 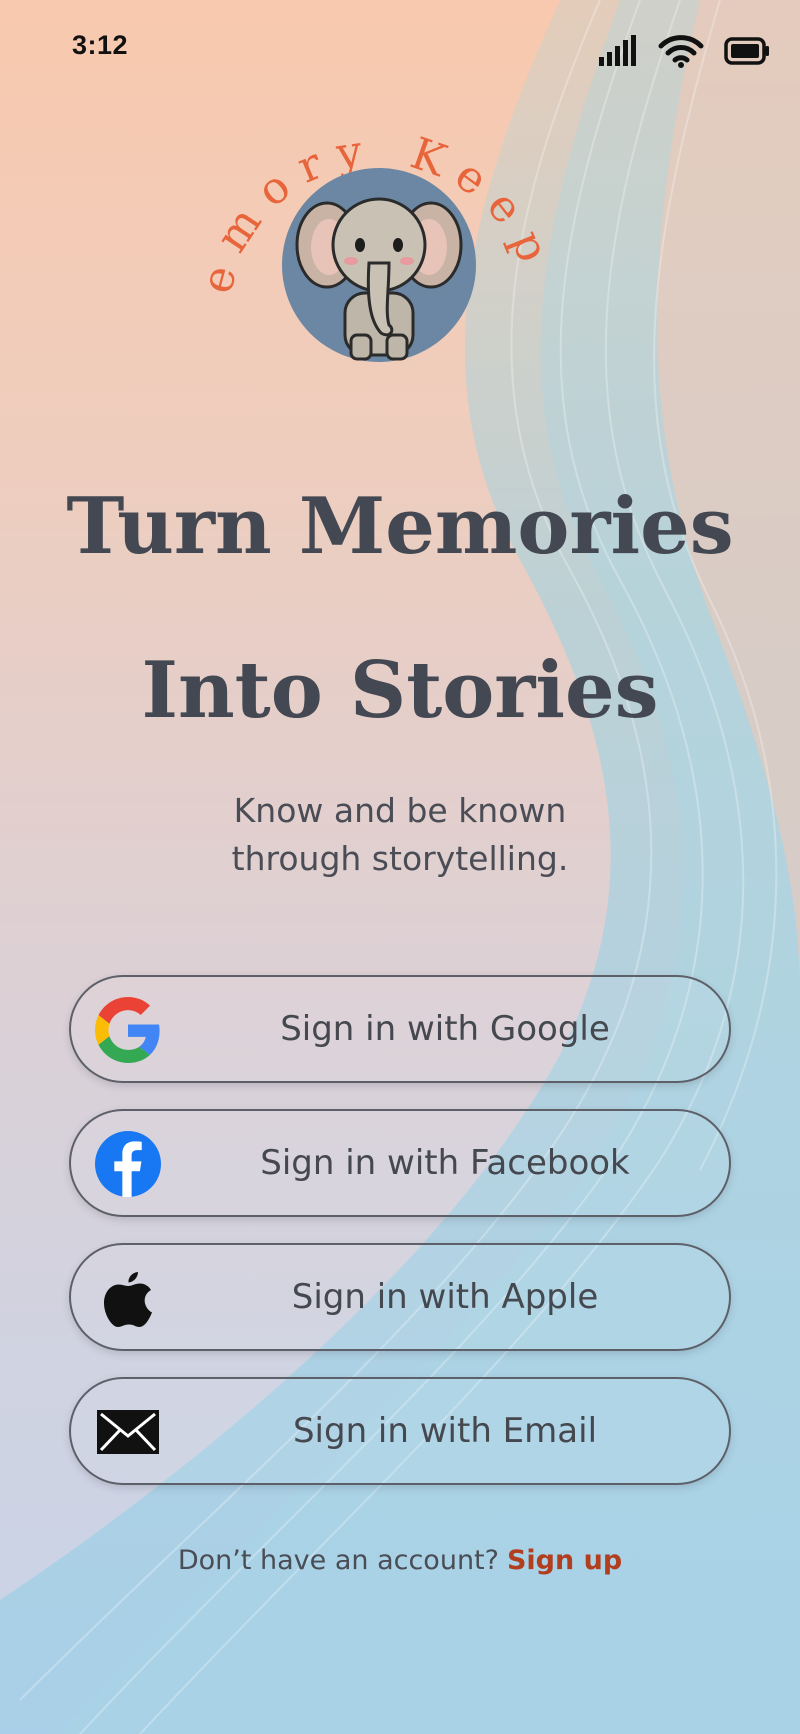 I want to click on tagline-line-2: through storytelling., so click(x=400, y=858).